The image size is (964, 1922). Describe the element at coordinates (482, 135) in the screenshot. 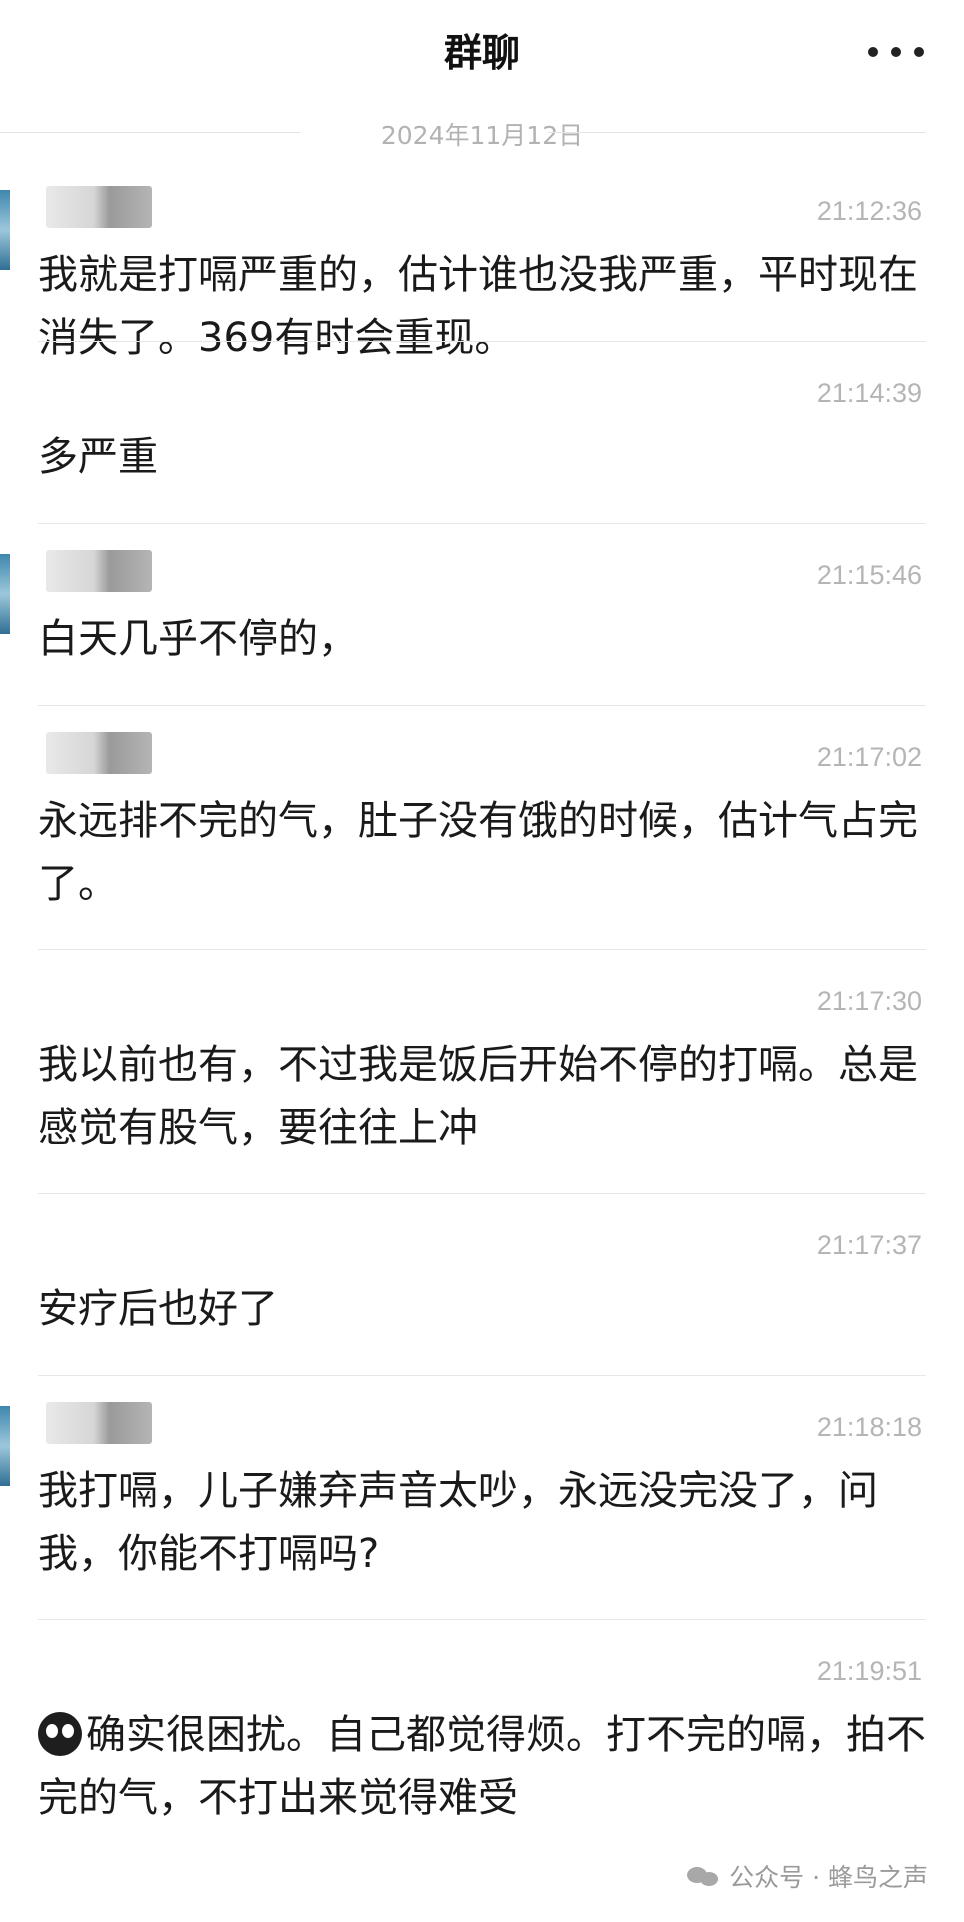

I see `date-divider-text: 2024年11月12日` at that location.